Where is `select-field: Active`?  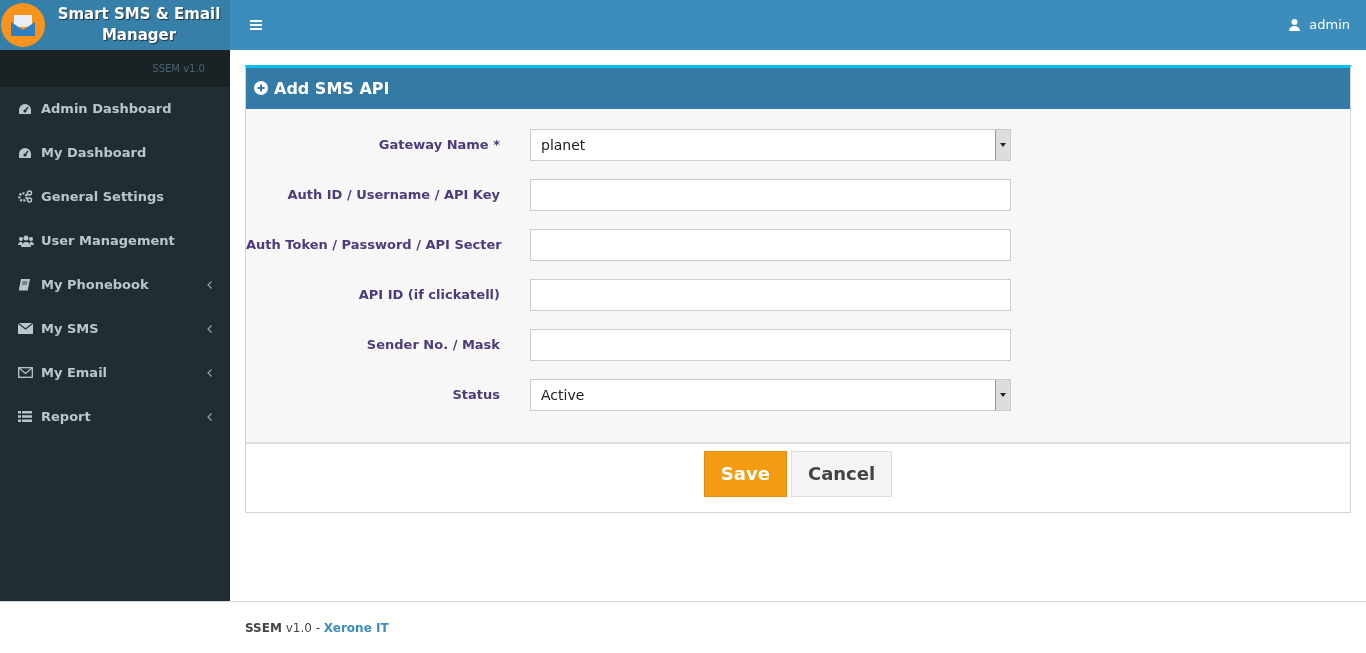
select-field: Active is located at coordinates (770, 394).